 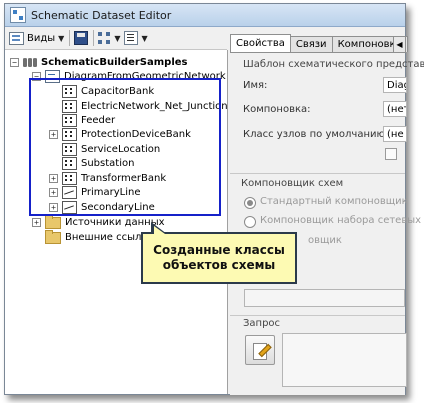 I want to click on network-builder-label: Компоновщик набора сетевых да, so click(x=342, y=220).